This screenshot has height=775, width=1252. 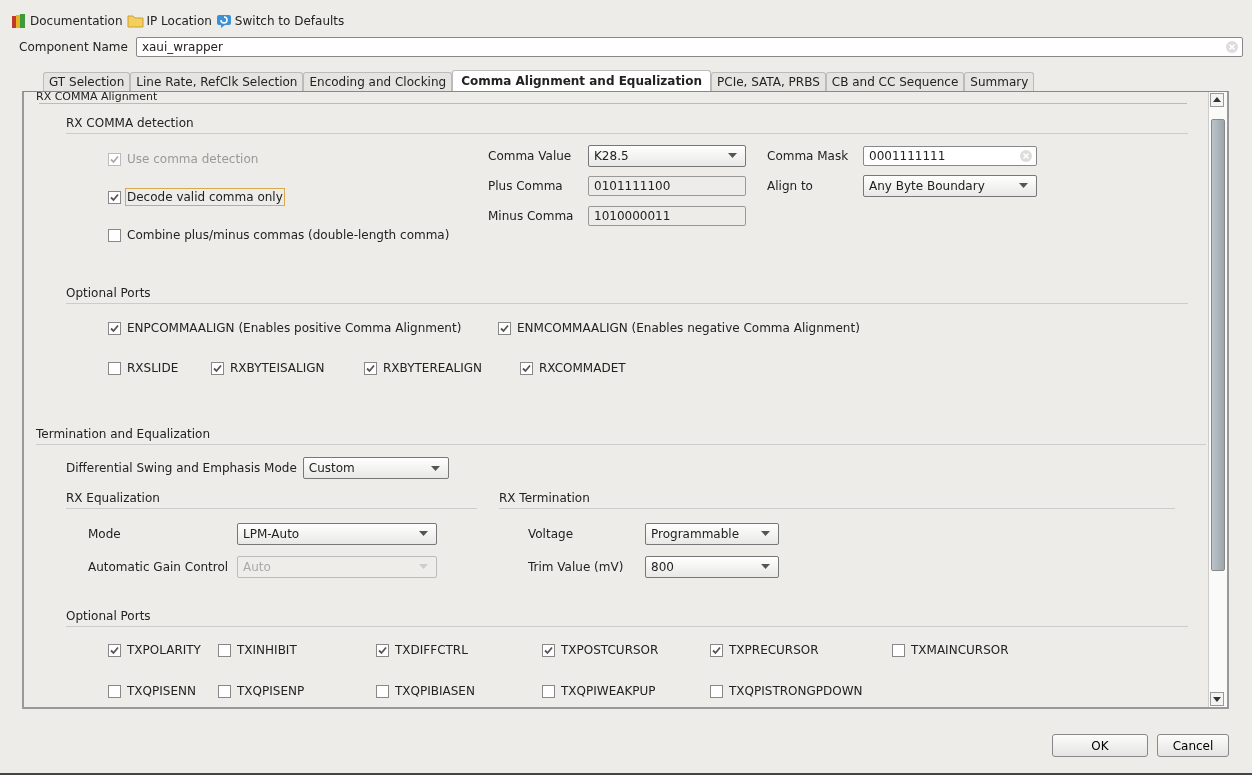 What do you see at coordinates (104, 533) in the screenshot?
I see `field-label: Mode` at bounding box center [104, 533].